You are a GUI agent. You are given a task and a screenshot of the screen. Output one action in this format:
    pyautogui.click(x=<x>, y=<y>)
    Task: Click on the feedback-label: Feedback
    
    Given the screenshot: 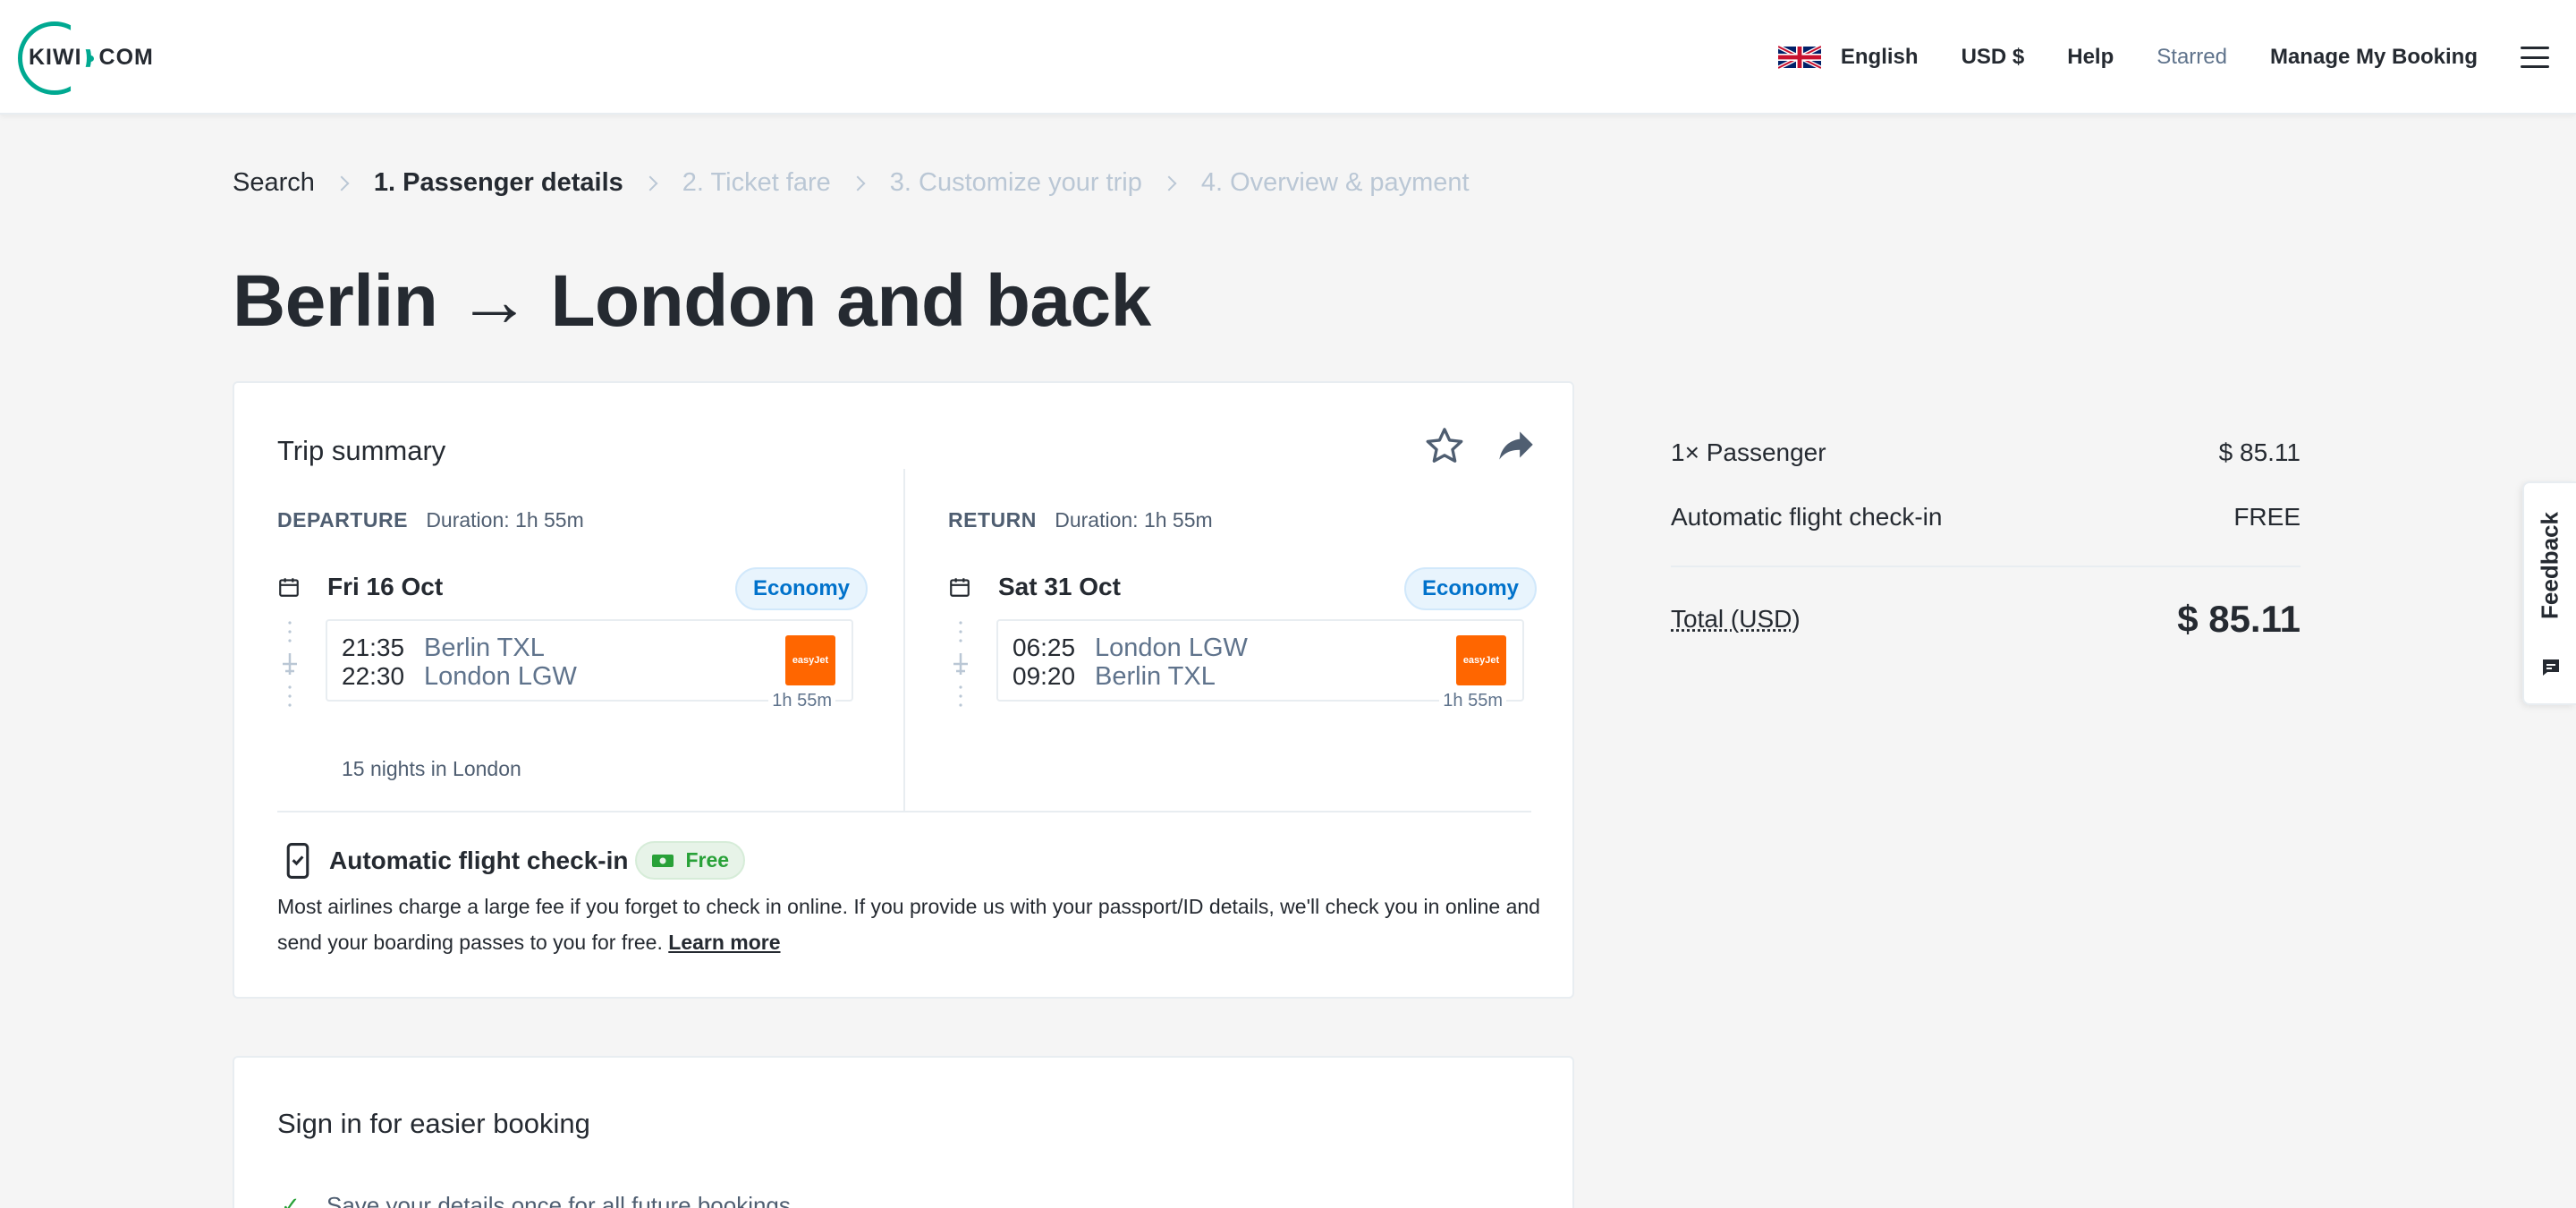 What is the action you would take?
    pyautogui.click(x=2550, y=565)
    